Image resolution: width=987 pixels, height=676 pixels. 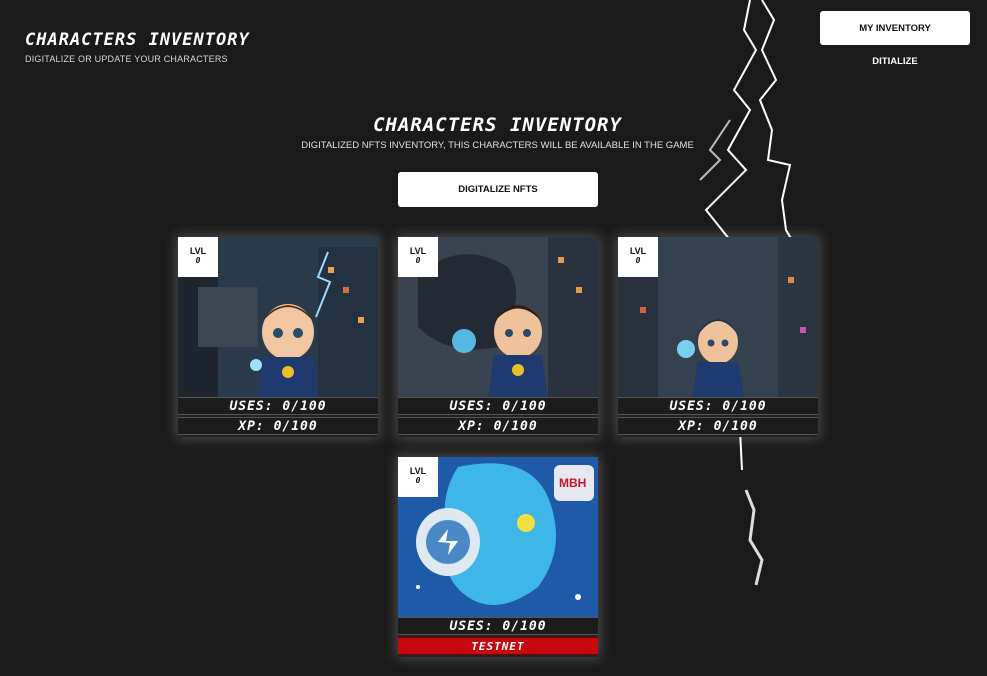 I want to click on page-title: CHARACTERS INVENTORY, so click(x=137, y=40).